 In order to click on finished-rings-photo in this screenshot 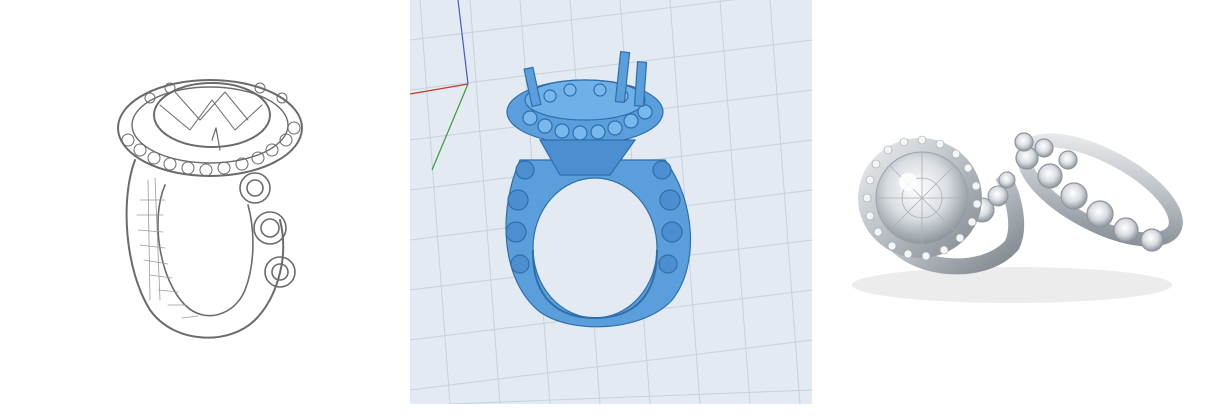, I will do `click(1017, 217)`.